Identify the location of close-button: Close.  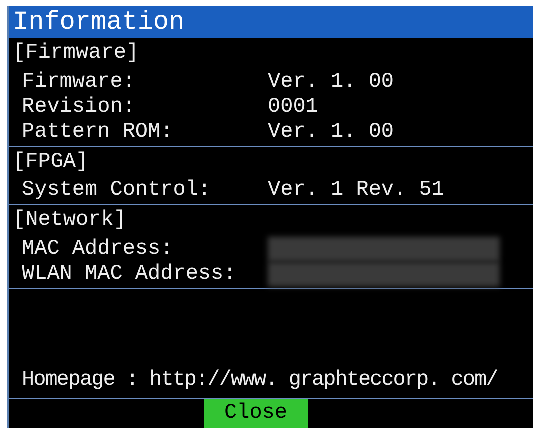
(256, 413).